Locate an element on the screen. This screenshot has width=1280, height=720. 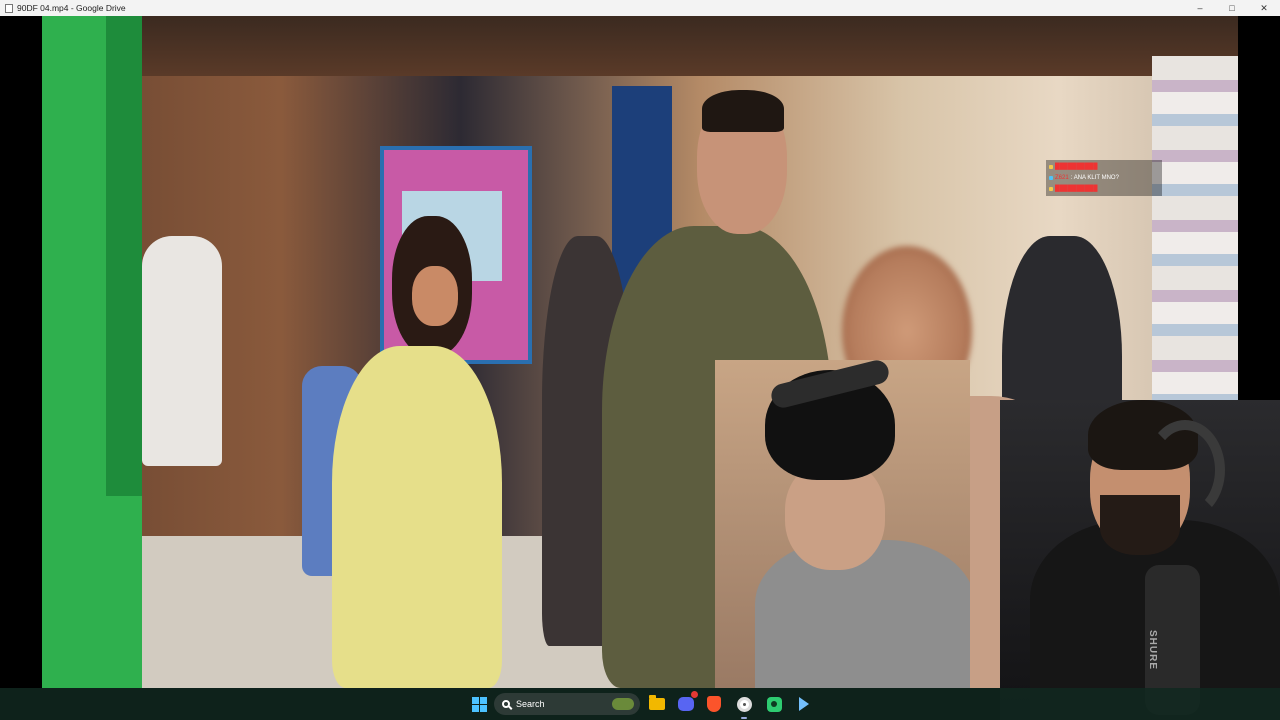
maximize-button: □ is located at coordinates (1232, 8).